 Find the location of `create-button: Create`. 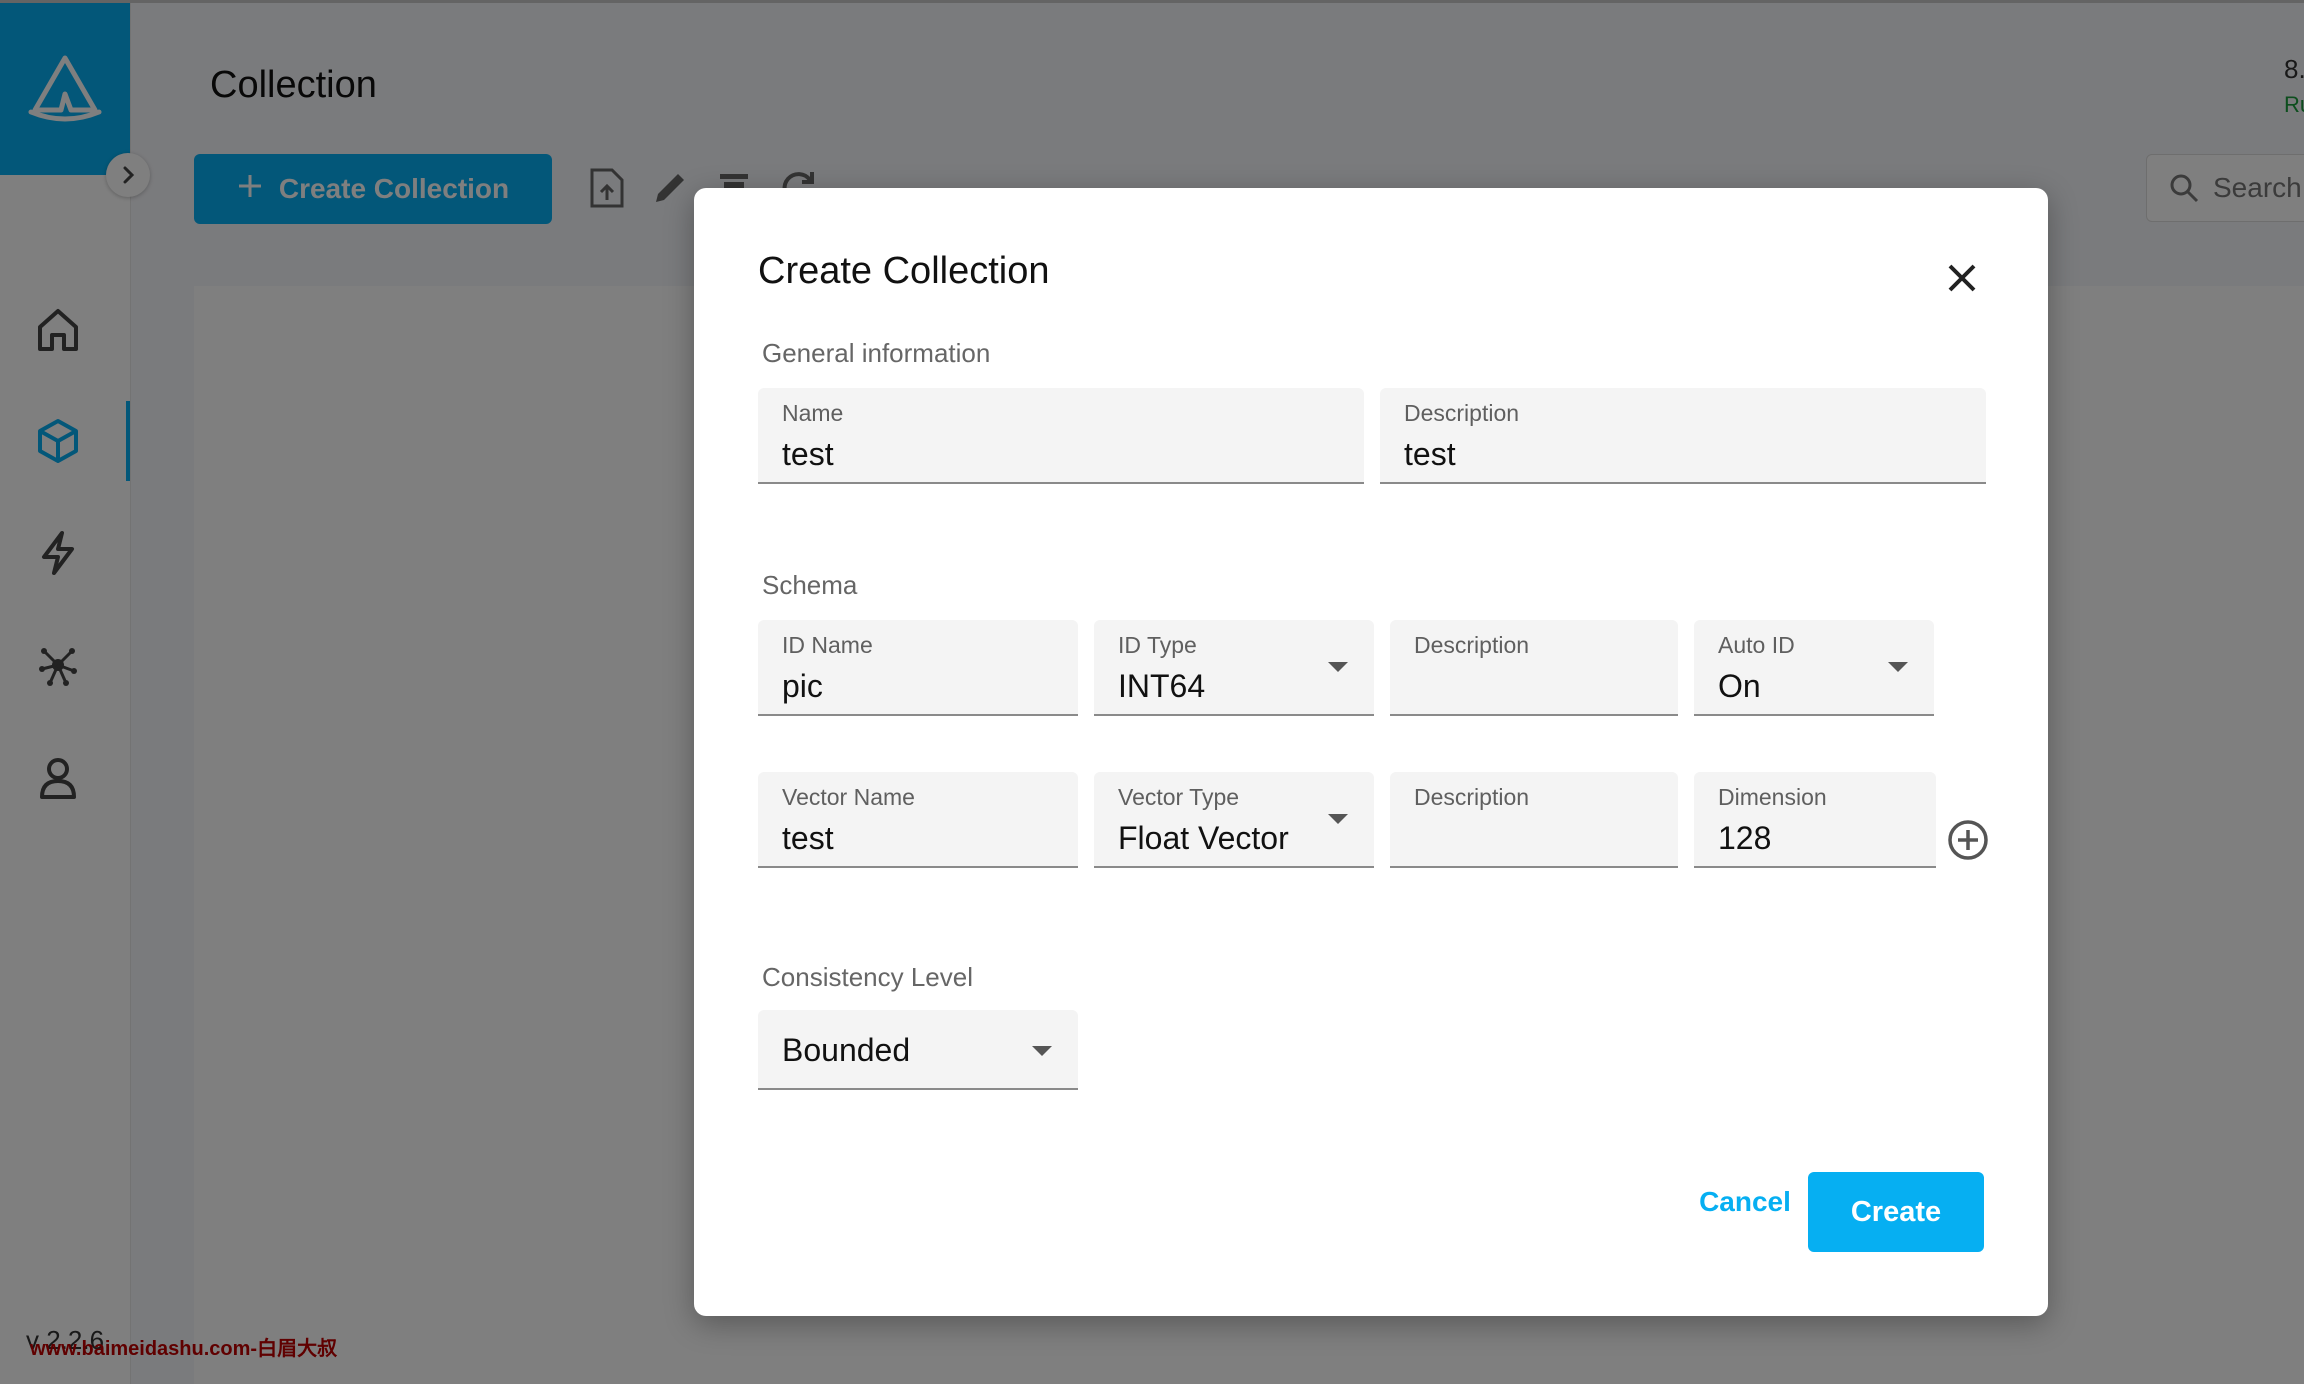

create-button: Create is located at coordinates (1896, 1212).